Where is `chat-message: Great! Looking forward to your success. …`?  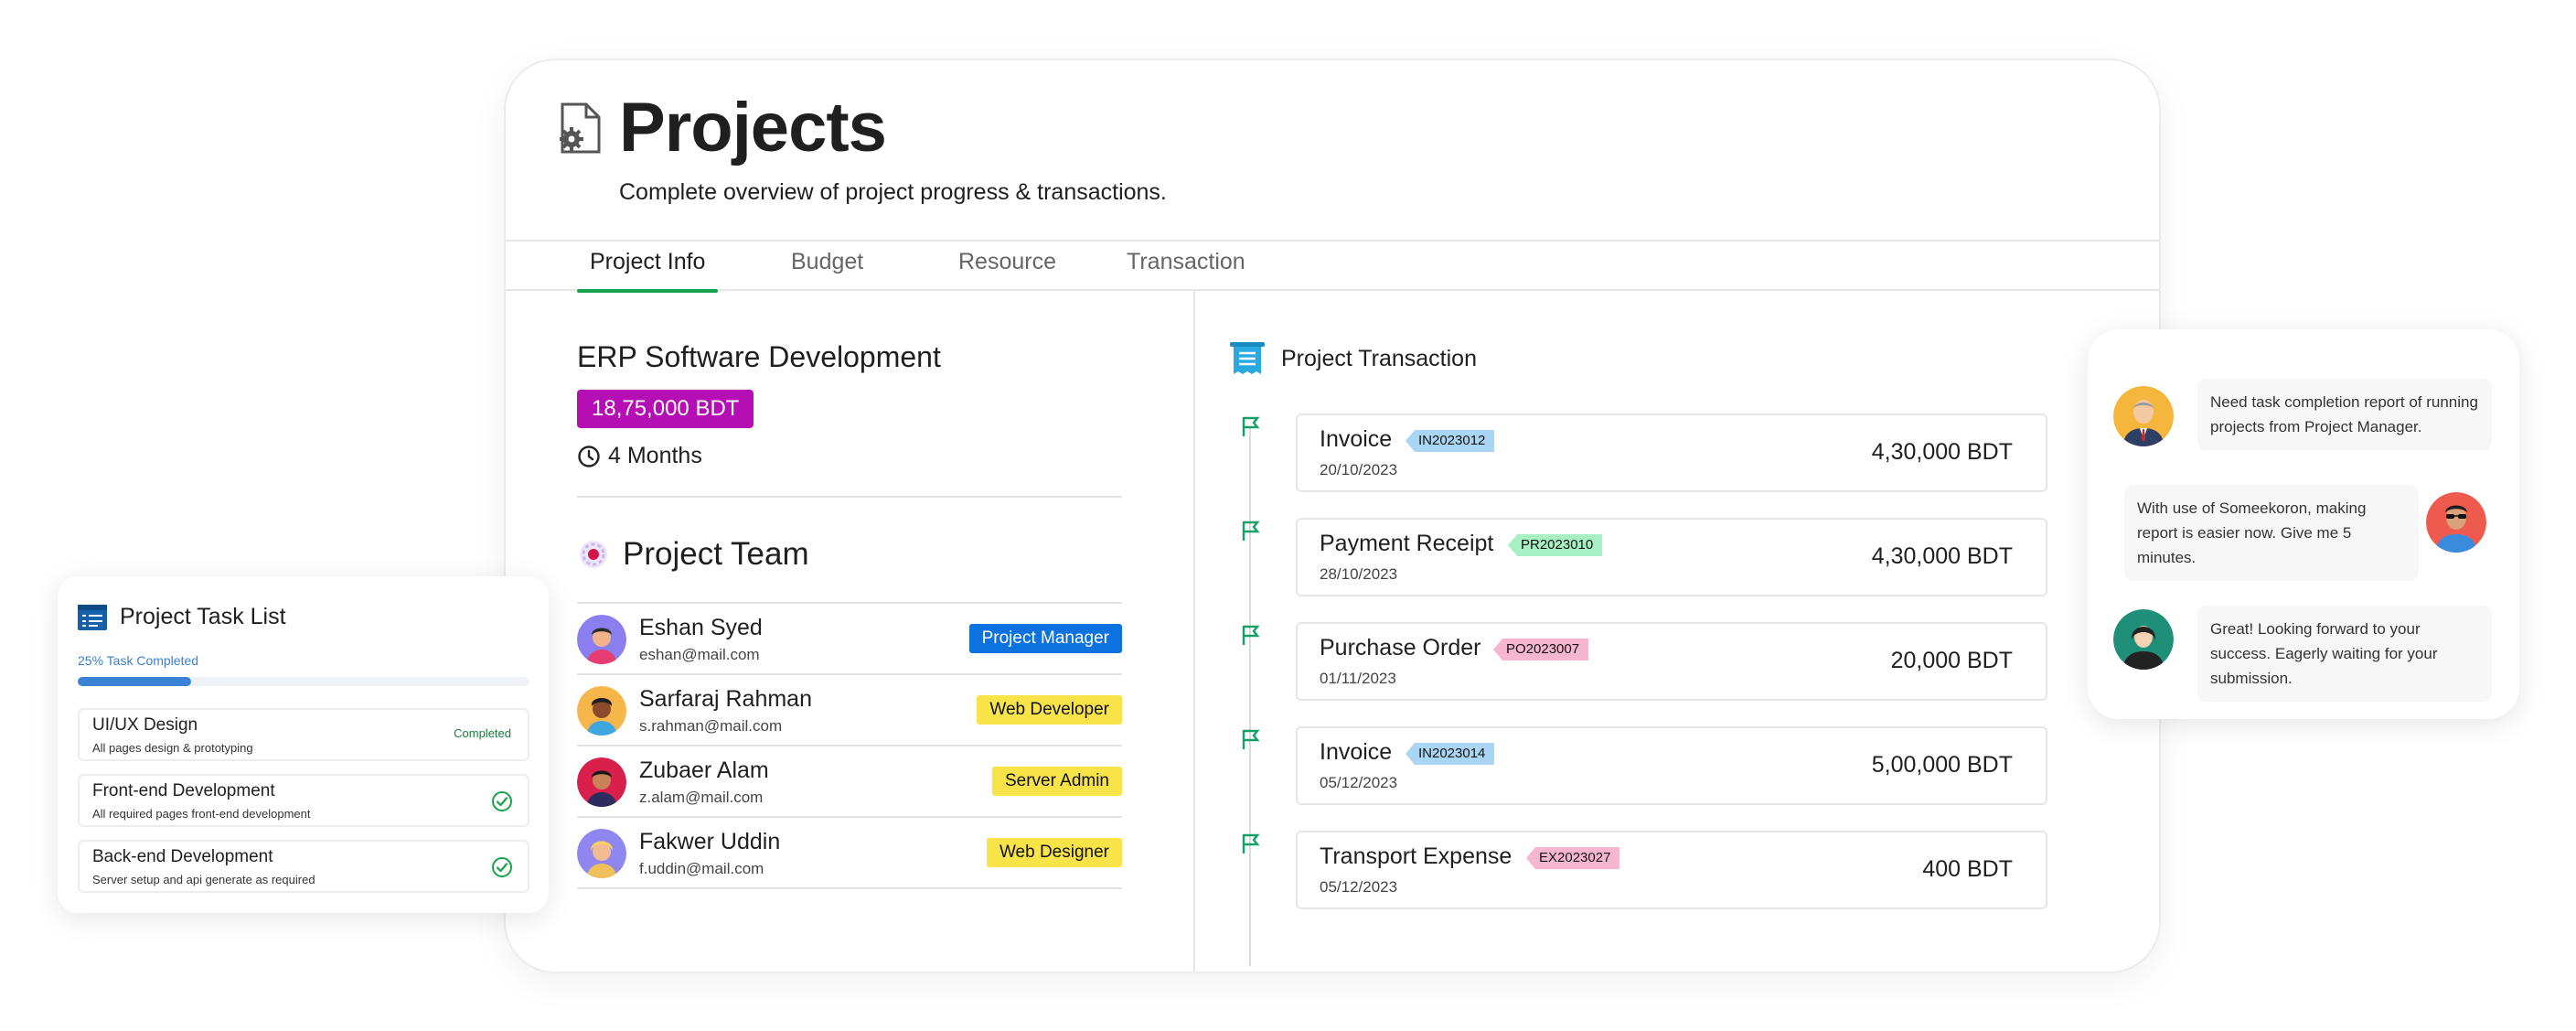 chat-message: Great! Looking forward to your success. … is located at coordinates (2344, 654).